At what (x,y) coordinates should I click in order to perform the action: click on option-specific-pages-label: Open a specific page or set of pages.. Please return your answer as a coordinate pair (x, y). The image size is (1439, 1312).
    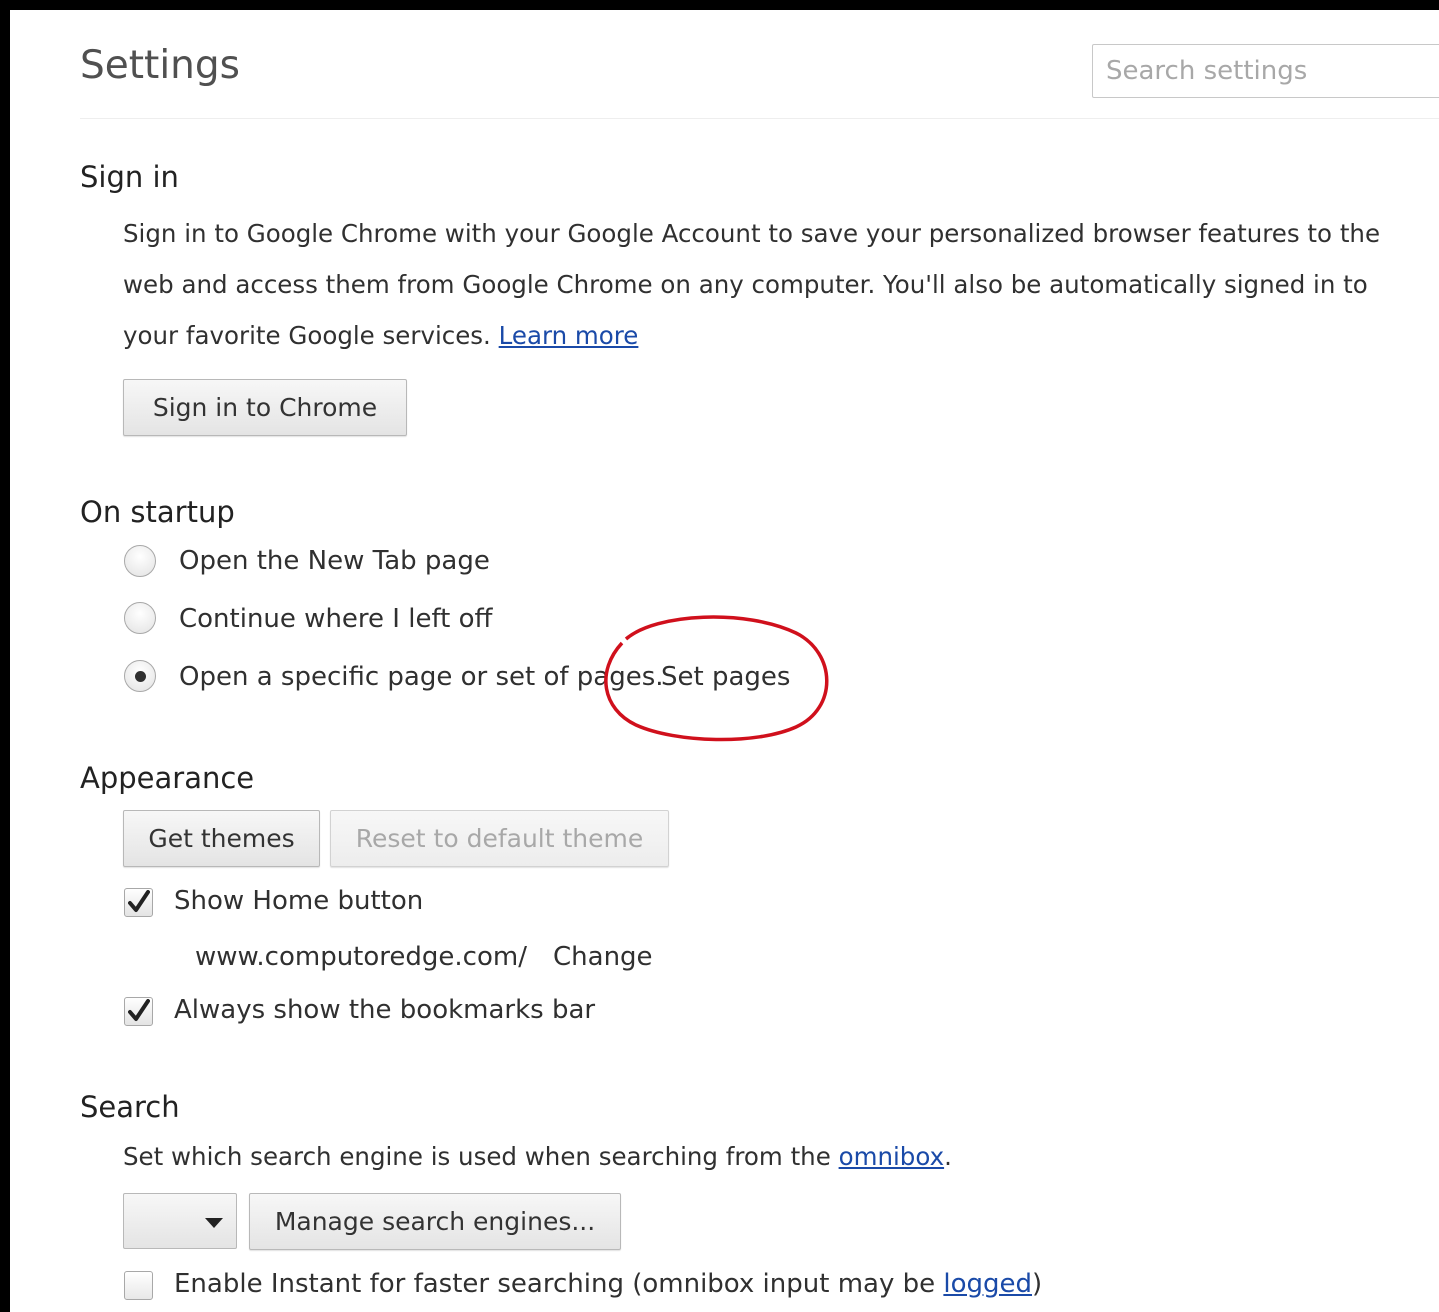
    Looking at the image, I should click on (421, 677).